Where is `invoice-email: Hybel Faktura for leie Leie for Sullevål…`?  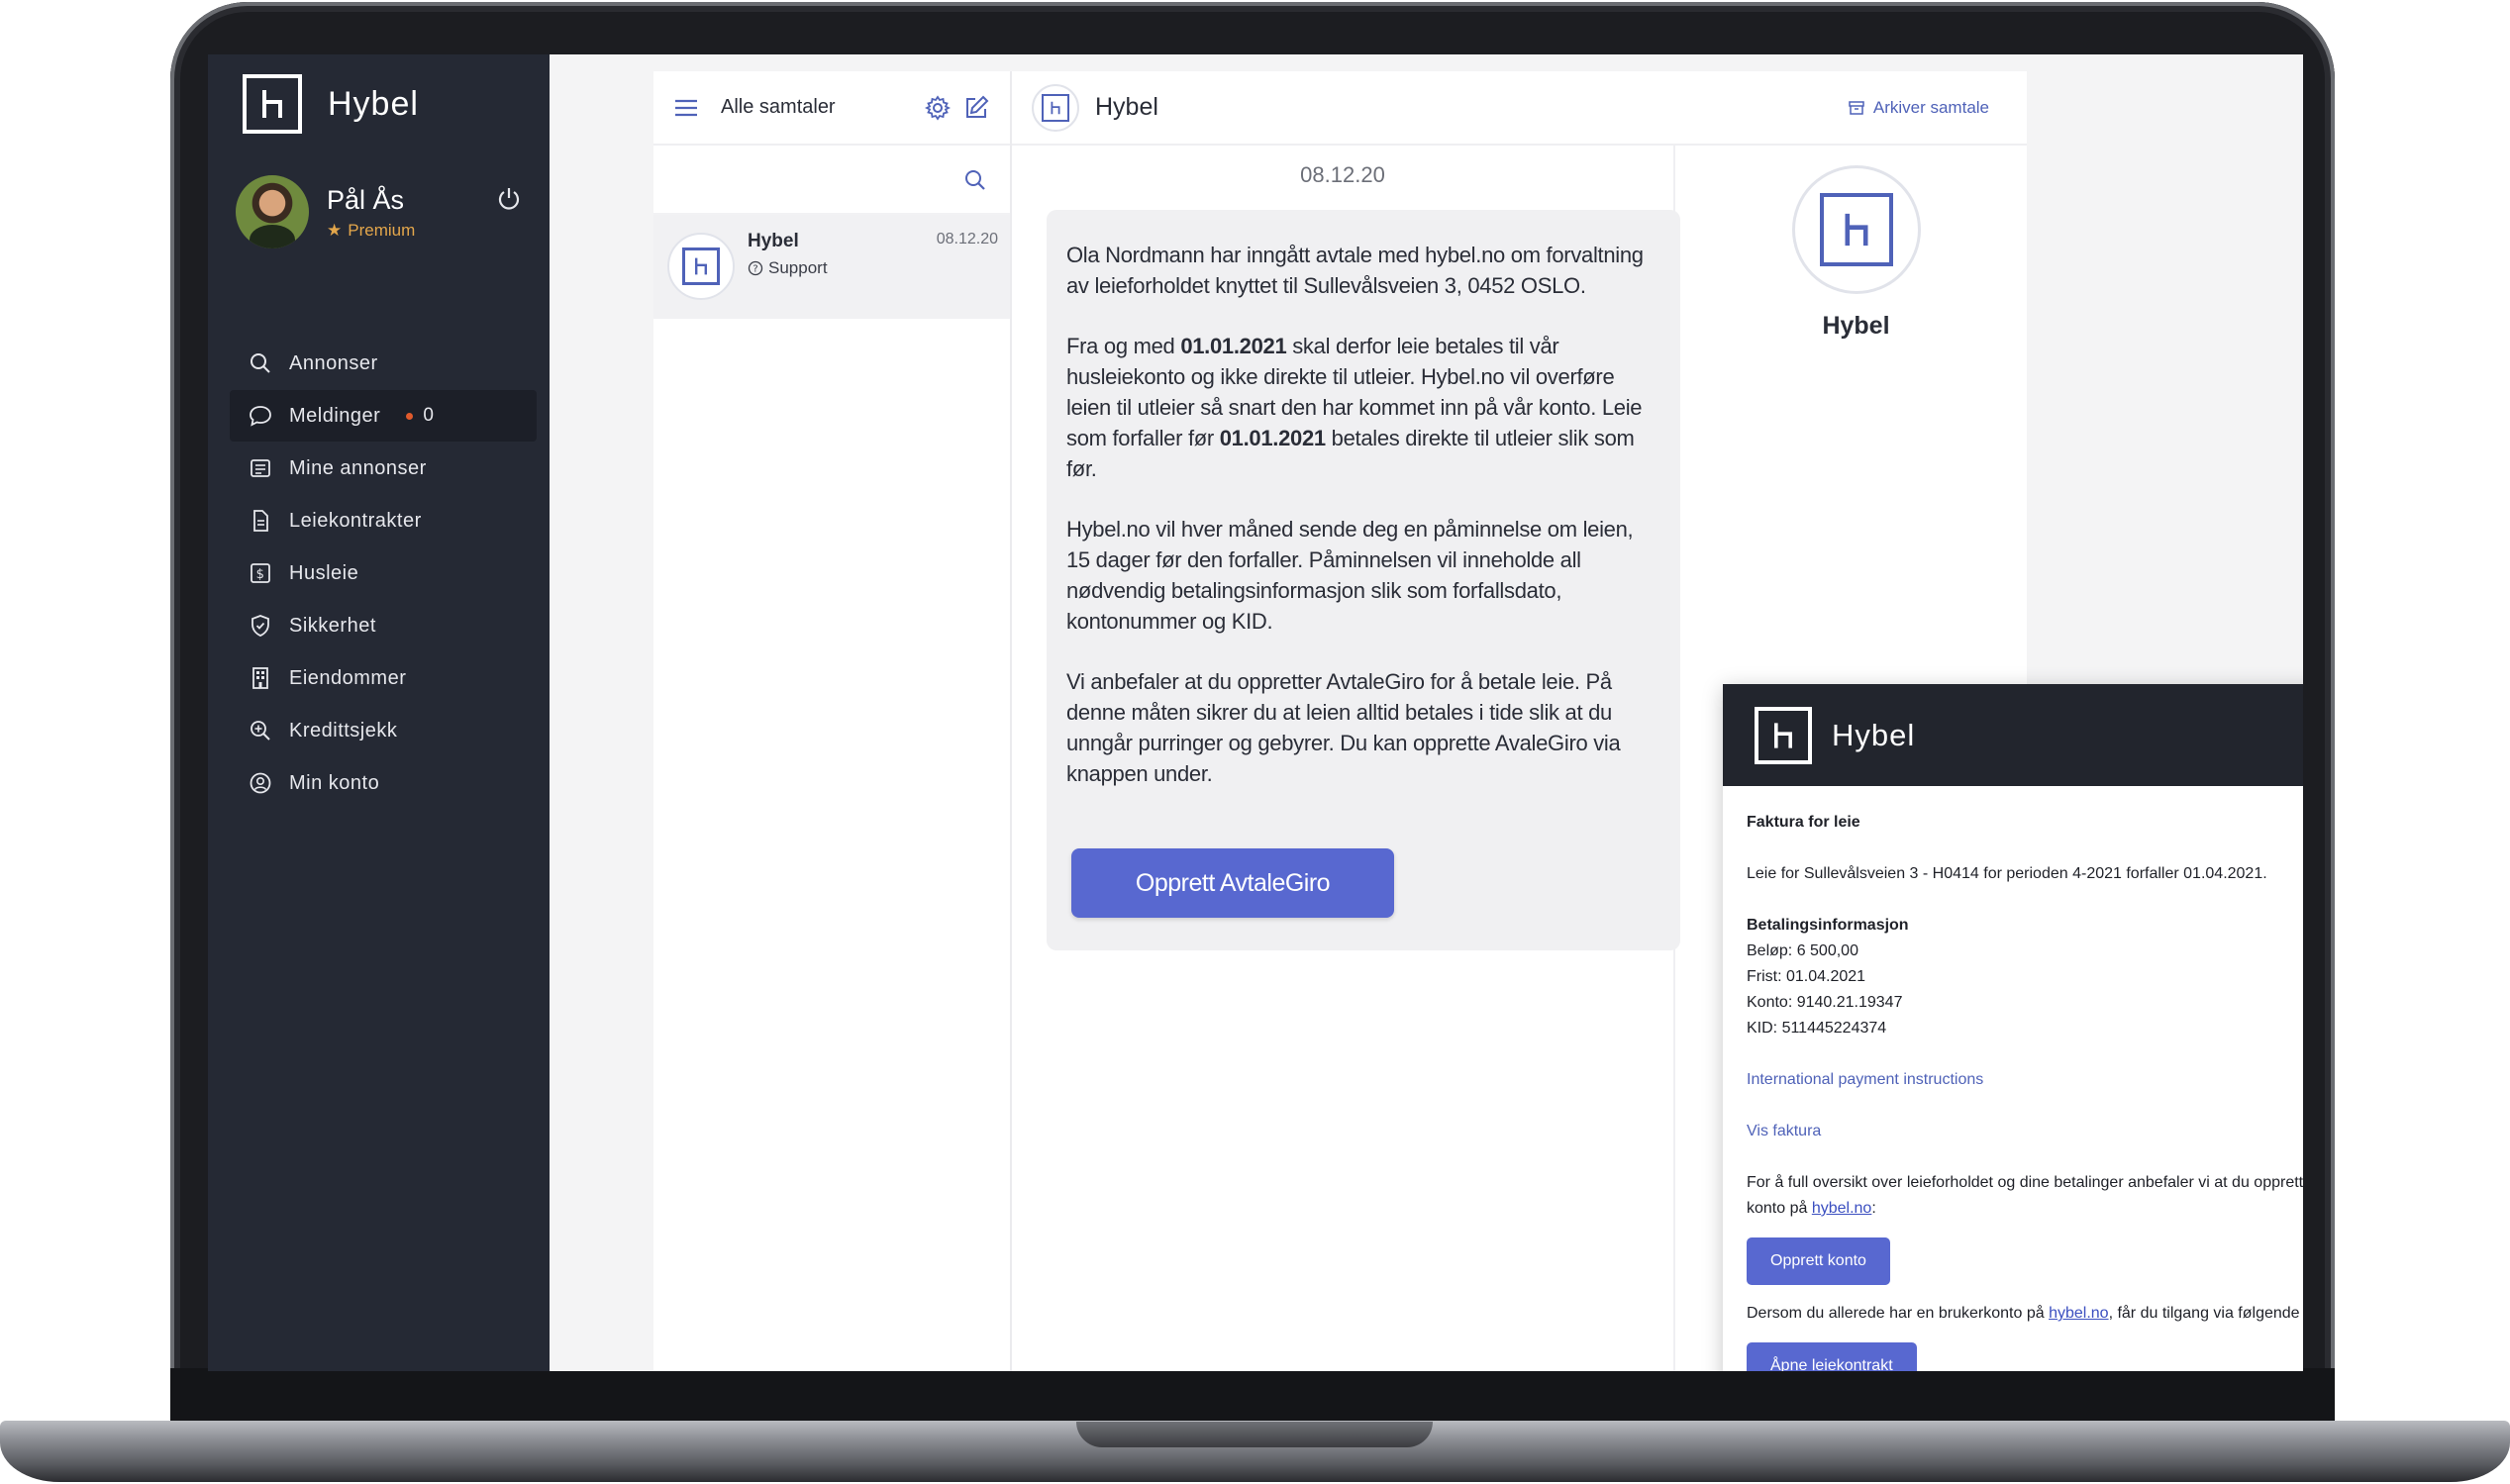 invoice-email: Hybel Faktura for leie Leie for Sullevål… is located at coordinates (2013, 1027).